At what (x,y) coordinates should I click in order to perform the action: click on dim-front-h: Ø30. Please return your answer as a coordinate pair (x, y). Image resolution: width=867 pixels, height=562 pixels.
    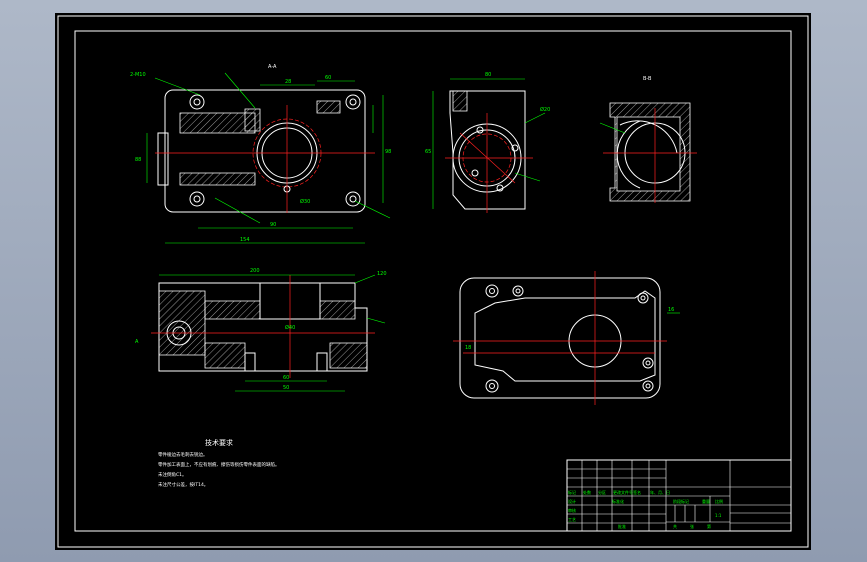
    Looking at the image, I should click on (305, 201).